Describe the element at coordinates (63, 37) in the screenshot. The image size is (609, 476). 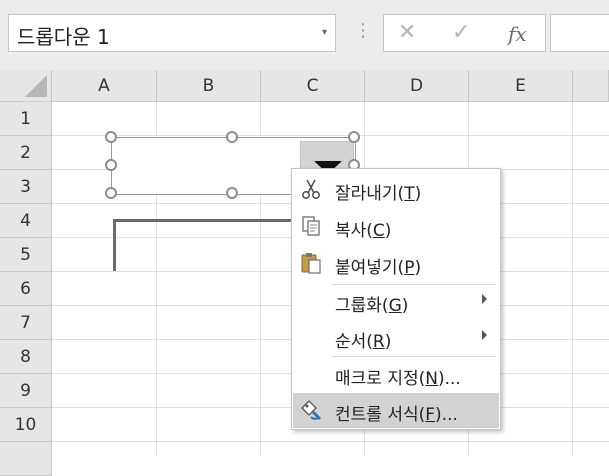
I see `name-box-value: 드롭다운 1` at that location.